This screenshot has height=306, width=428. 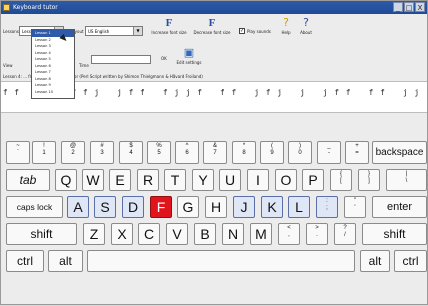 I want to click on key-s: S, so click(x=105, y=207).